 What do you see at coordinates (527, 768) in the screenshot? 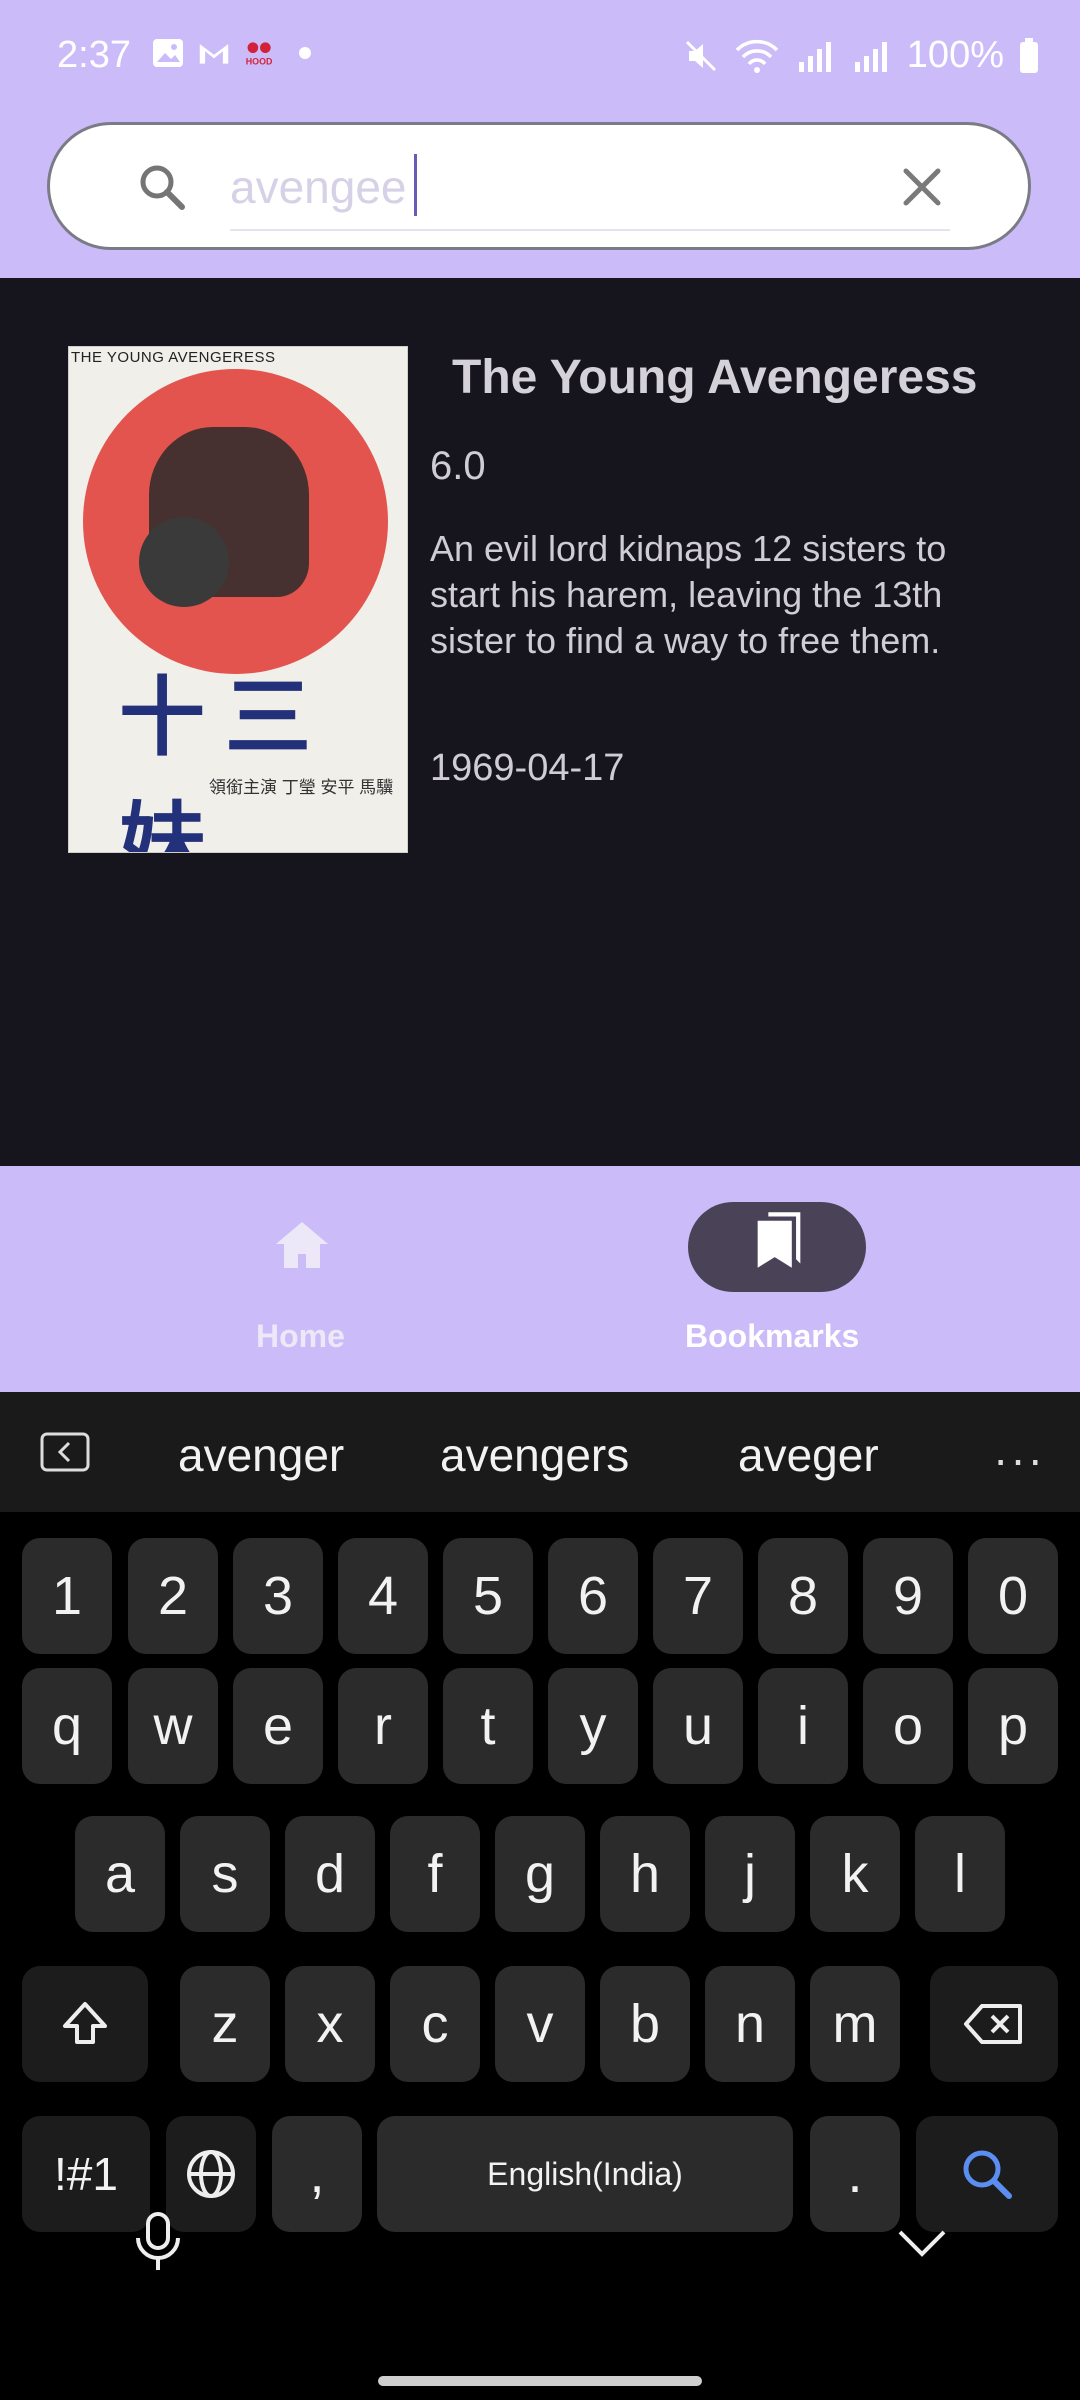
I see `movie-release-date: 1969-04-17` at bounding box center [527, 768].